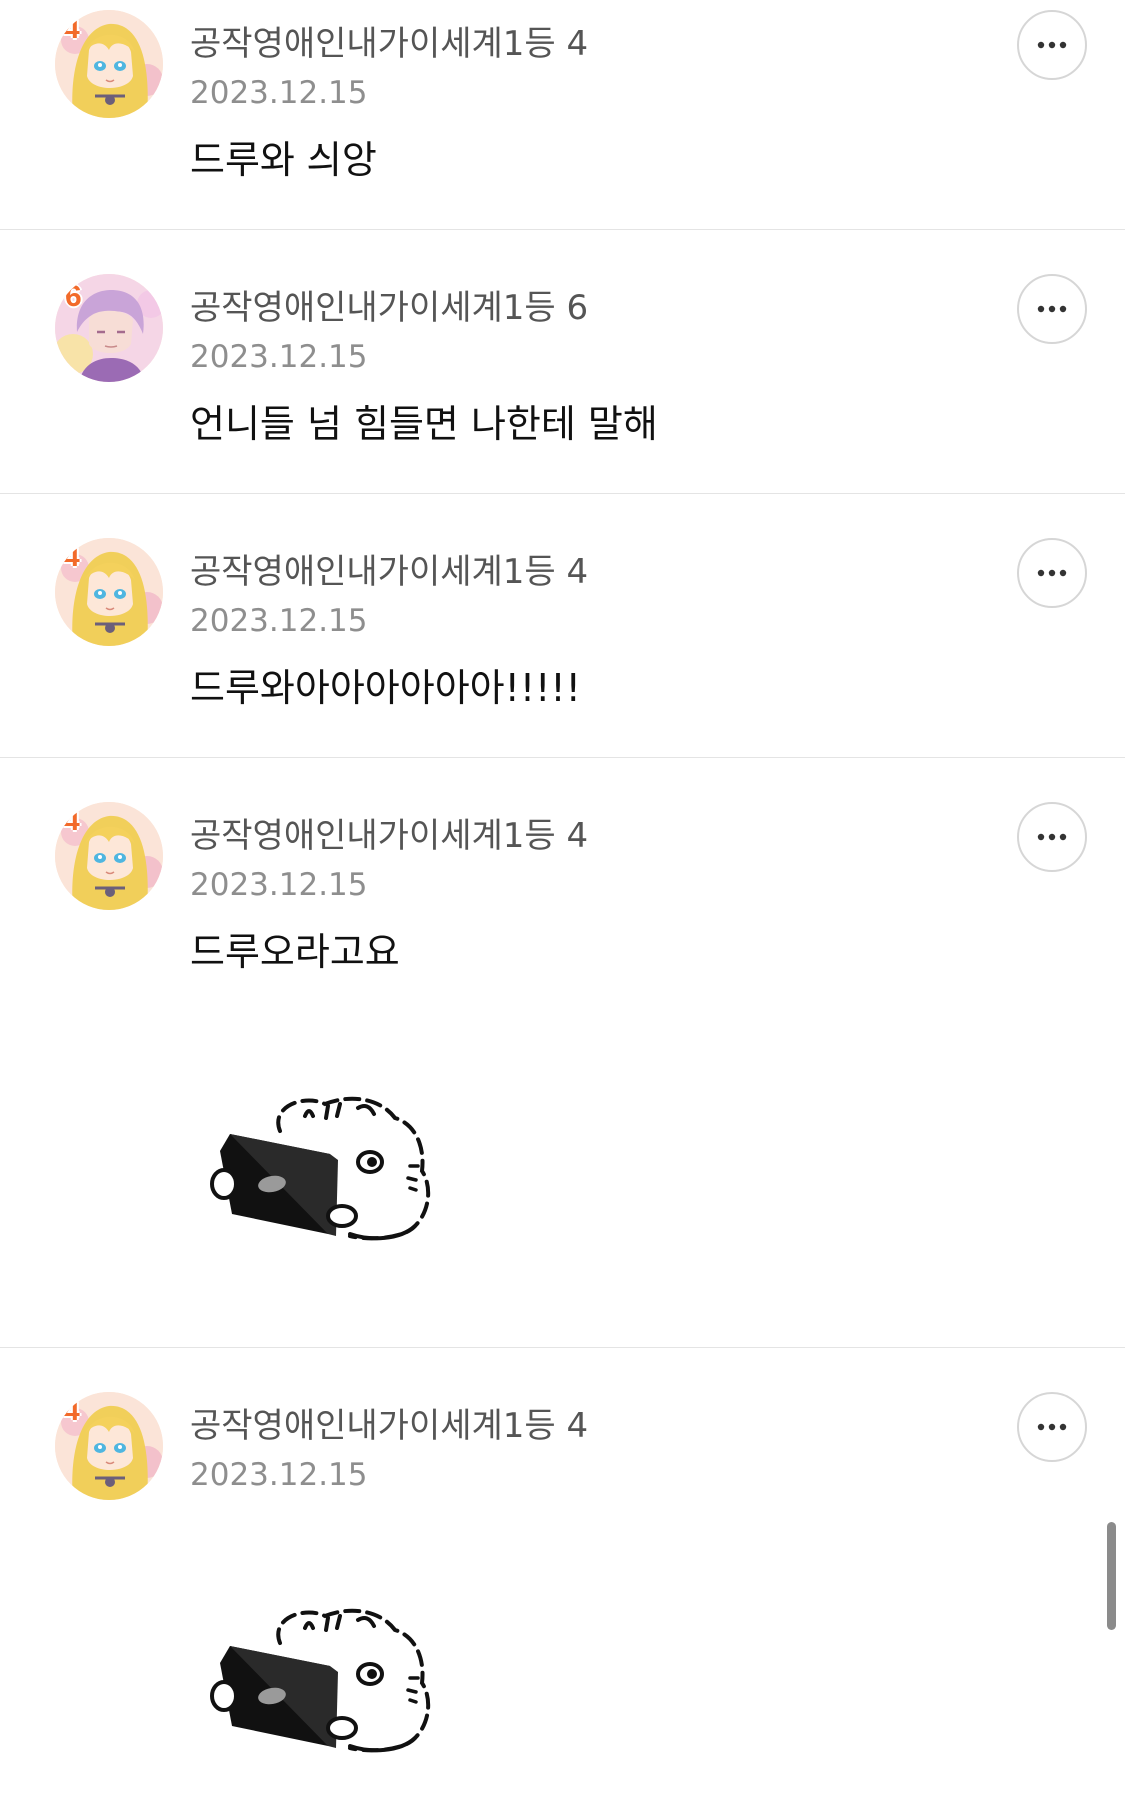  Describe the element at coordinates (295, 952) in the screenshot. I see `comment-text: 드루오라고요` at that location.